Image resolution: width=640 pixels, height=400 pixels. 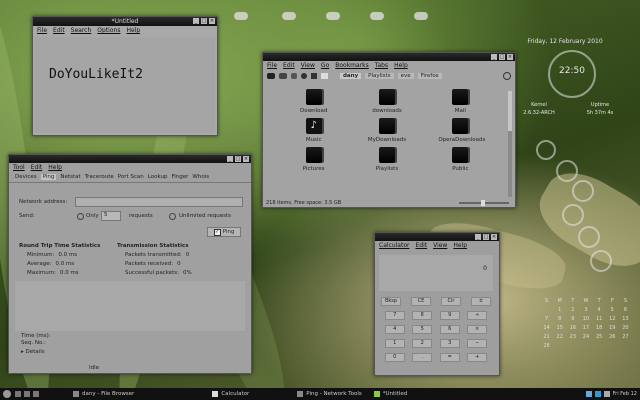 I want to click on menu-go: Go, so click(x=325, y=65).